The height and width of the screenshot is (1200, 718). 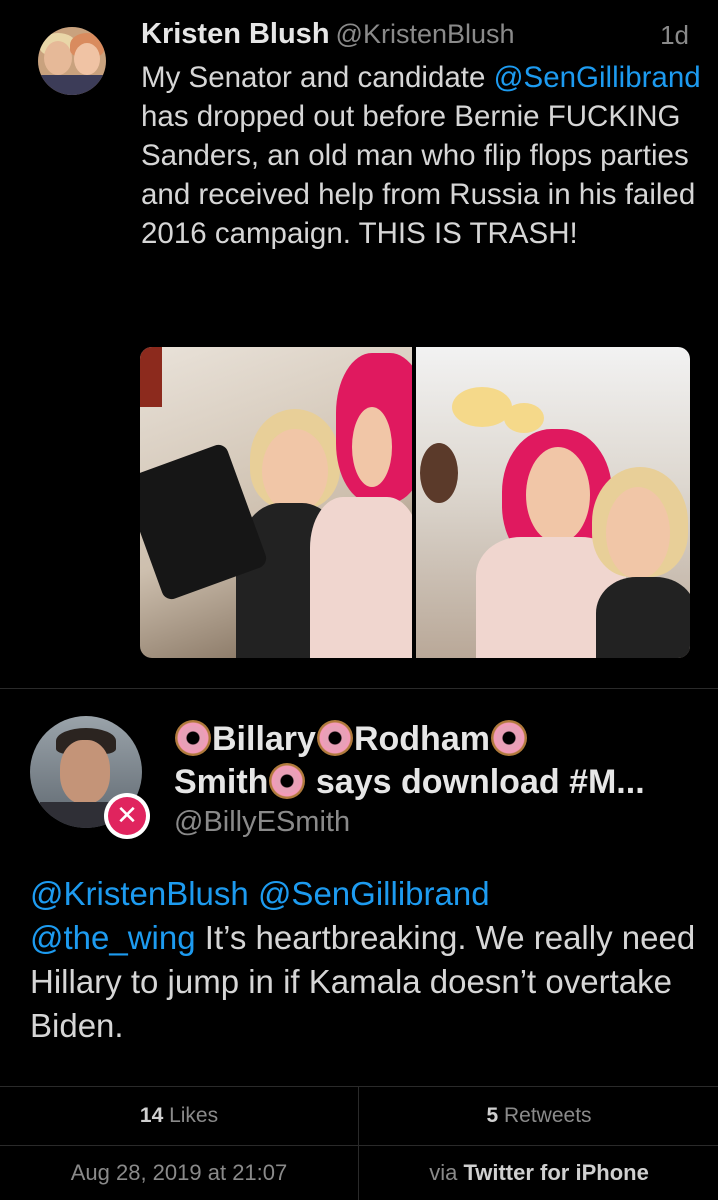 I want to click on likes-count: 14, so click(x=151, y=1115).